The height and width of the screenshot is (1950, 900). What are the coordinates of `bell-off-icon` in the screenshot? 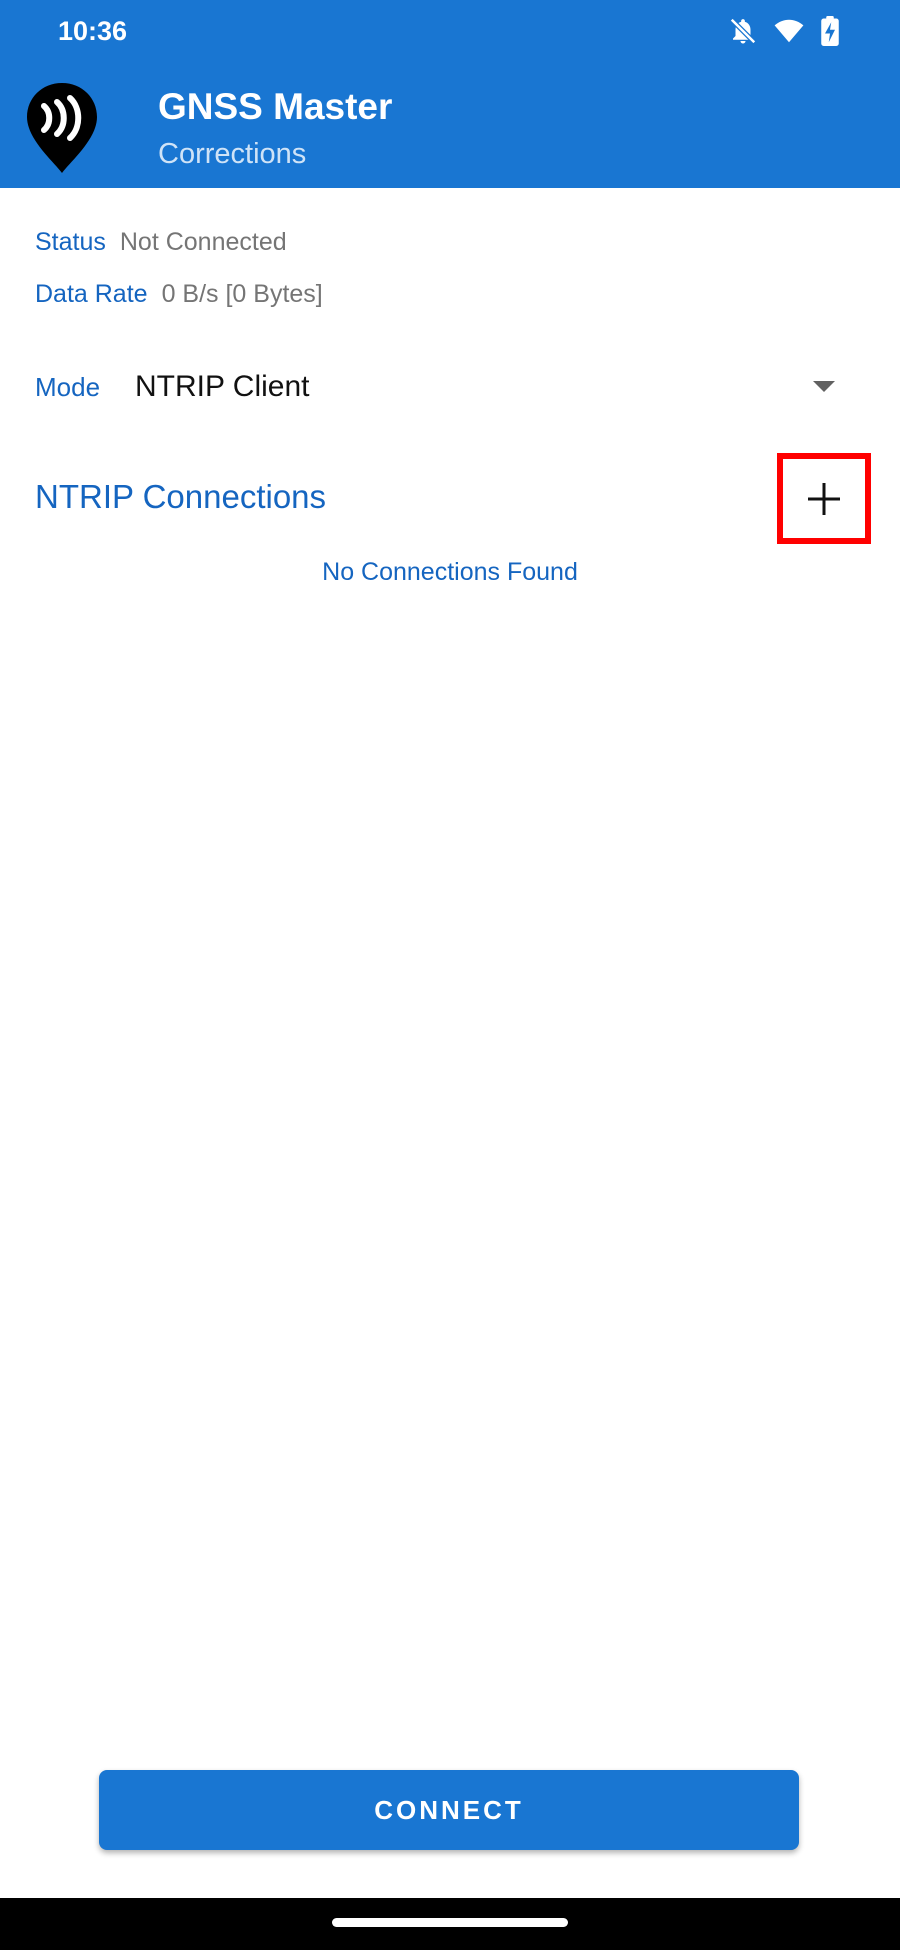 It's located at (743, 31).